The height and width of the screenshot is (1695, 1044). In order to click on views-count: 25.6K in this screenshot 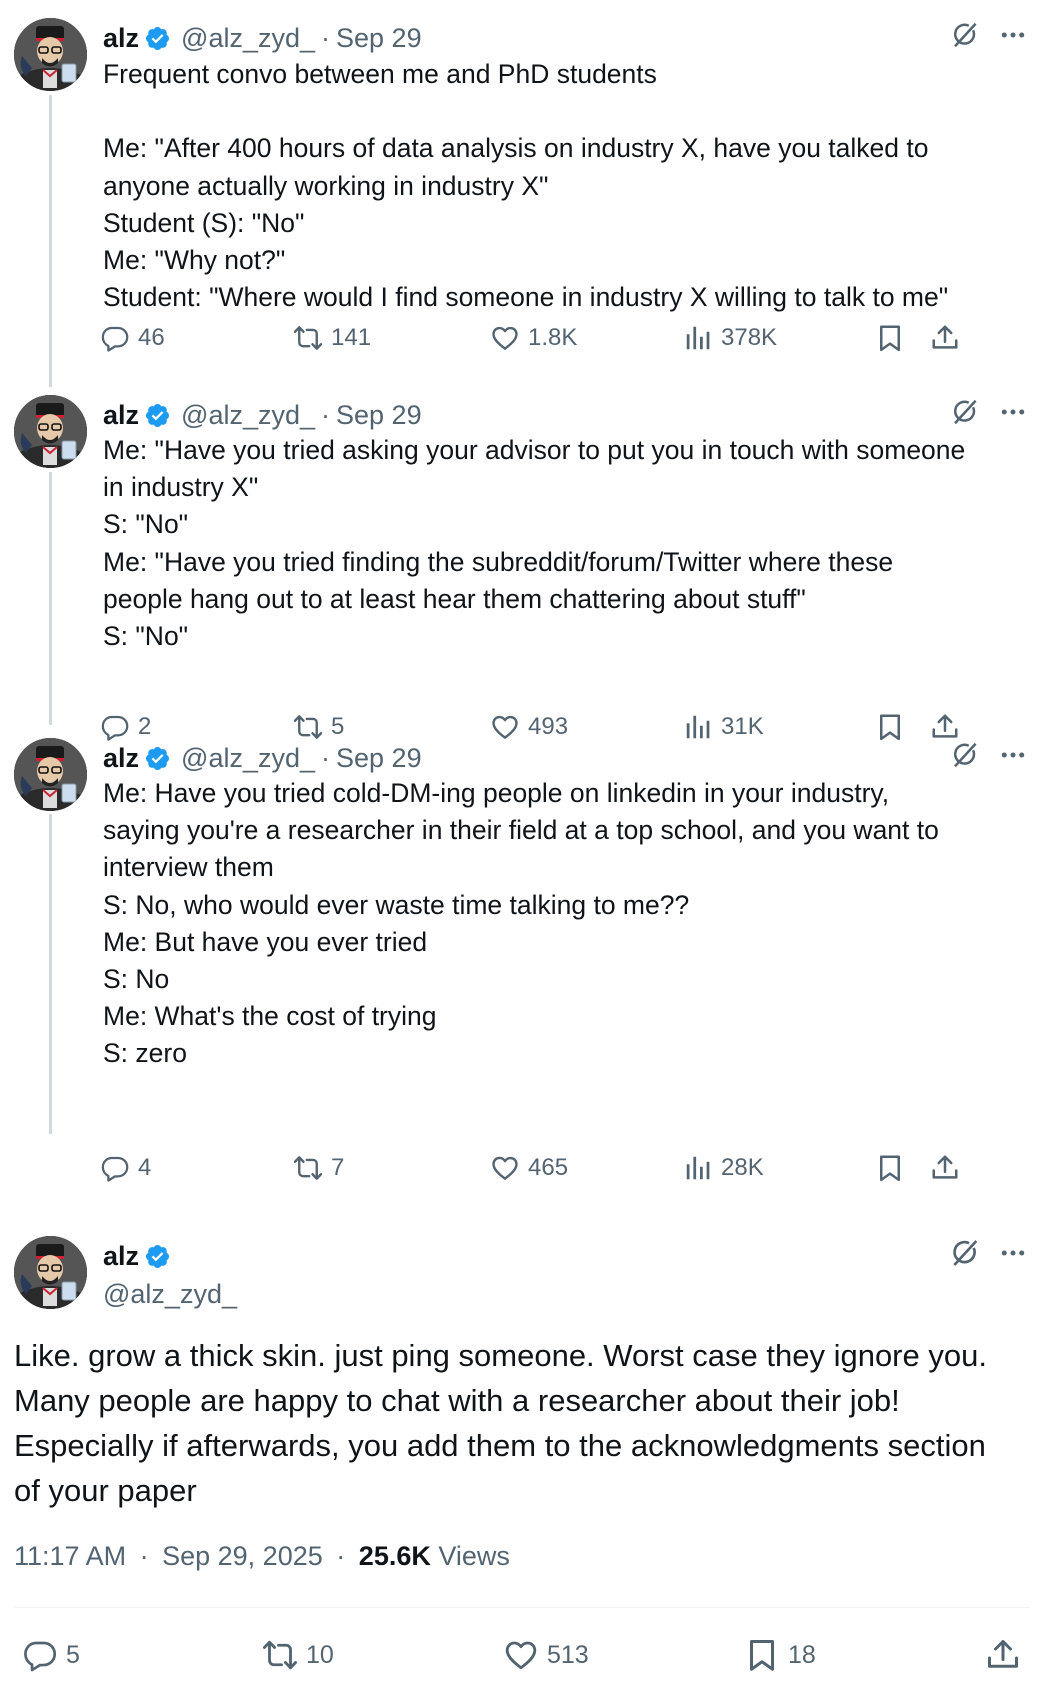, I will do `click(395, 1556)`.